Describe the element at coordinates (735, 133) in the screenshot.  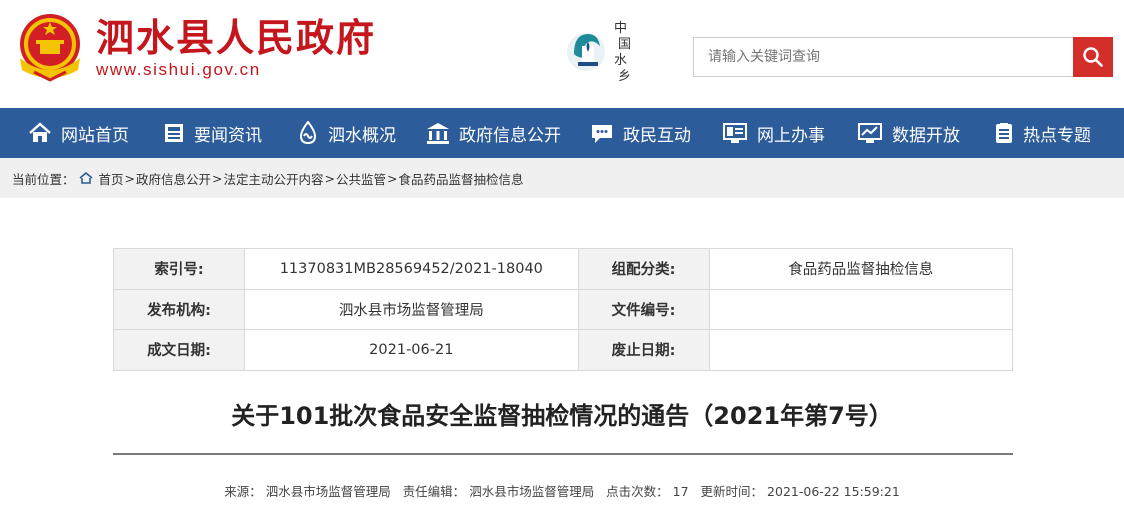
I see `online-service-icon` at that location.